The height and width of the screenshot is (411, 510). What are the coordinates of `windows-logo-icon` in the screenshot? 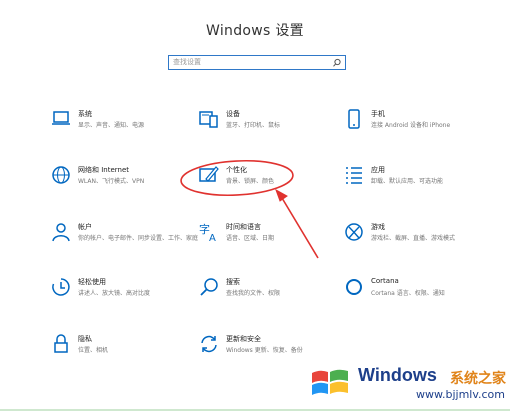 It's located at (330, 382).